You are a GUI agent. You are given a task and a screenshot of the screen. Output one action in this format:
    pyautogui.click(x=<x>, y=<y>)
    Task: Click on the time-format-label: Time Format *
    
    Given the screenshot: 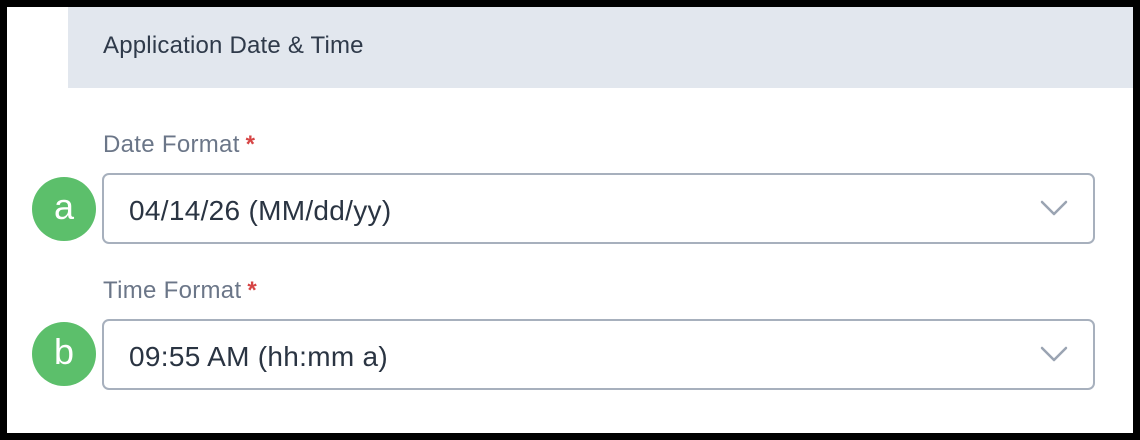 What is the action you would take?
    pyautogui.click(x=180, y=291)
    